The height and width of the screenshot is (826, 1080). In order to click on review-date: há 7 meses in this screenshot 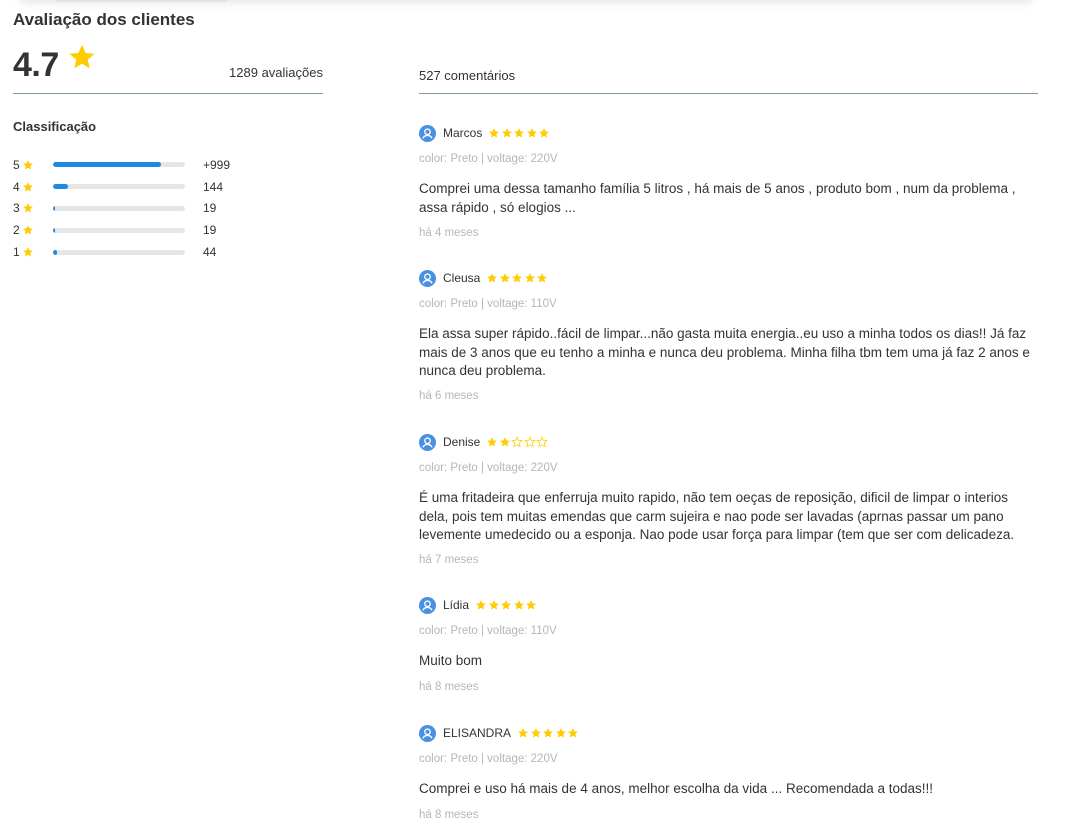, I will do `click(449, 560)`.